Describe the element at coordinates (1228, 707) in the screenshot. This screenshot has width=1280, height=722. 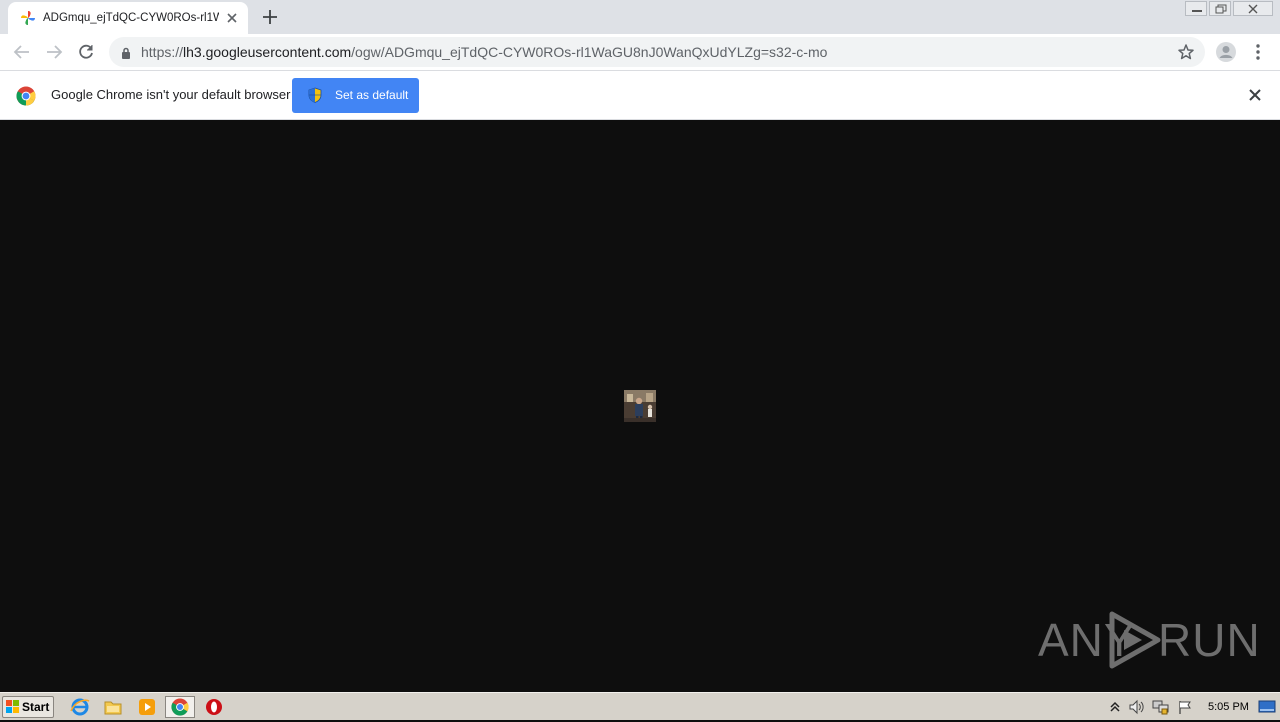
I see `taskbar-clock: 5:05 PM` at that location.